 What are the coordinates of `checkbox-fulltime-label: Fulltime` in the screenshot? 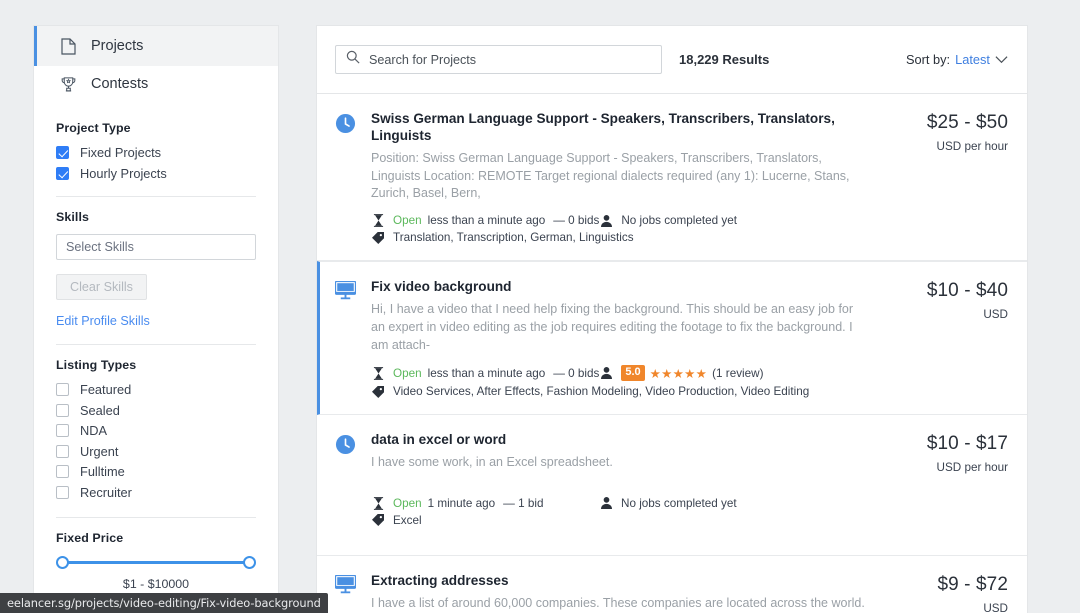 It's located at (102, 472).